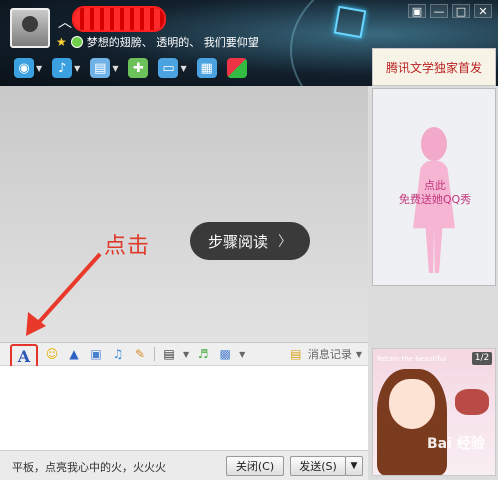 The image size is (498, 480). I want to click on character-face, so click(412, 404).